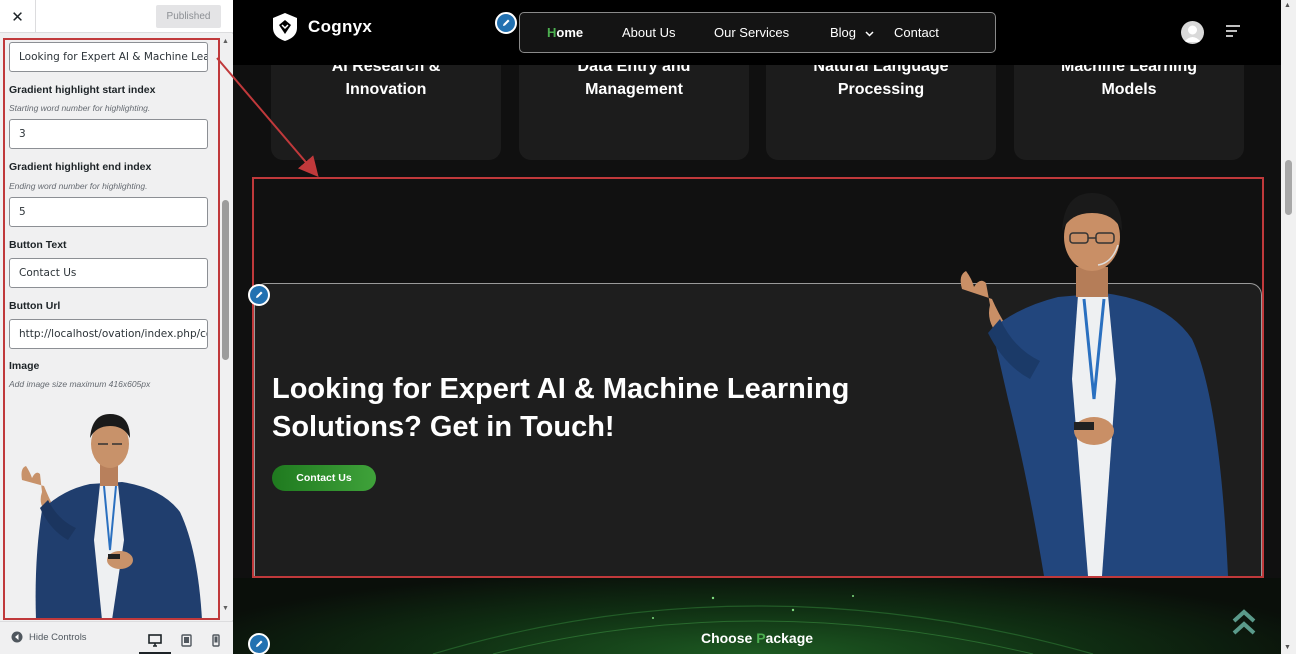 This screenshot has height=654, width=1296. I want to click on gradient-start-label: Gradient highlight start index, so click(82, 90).